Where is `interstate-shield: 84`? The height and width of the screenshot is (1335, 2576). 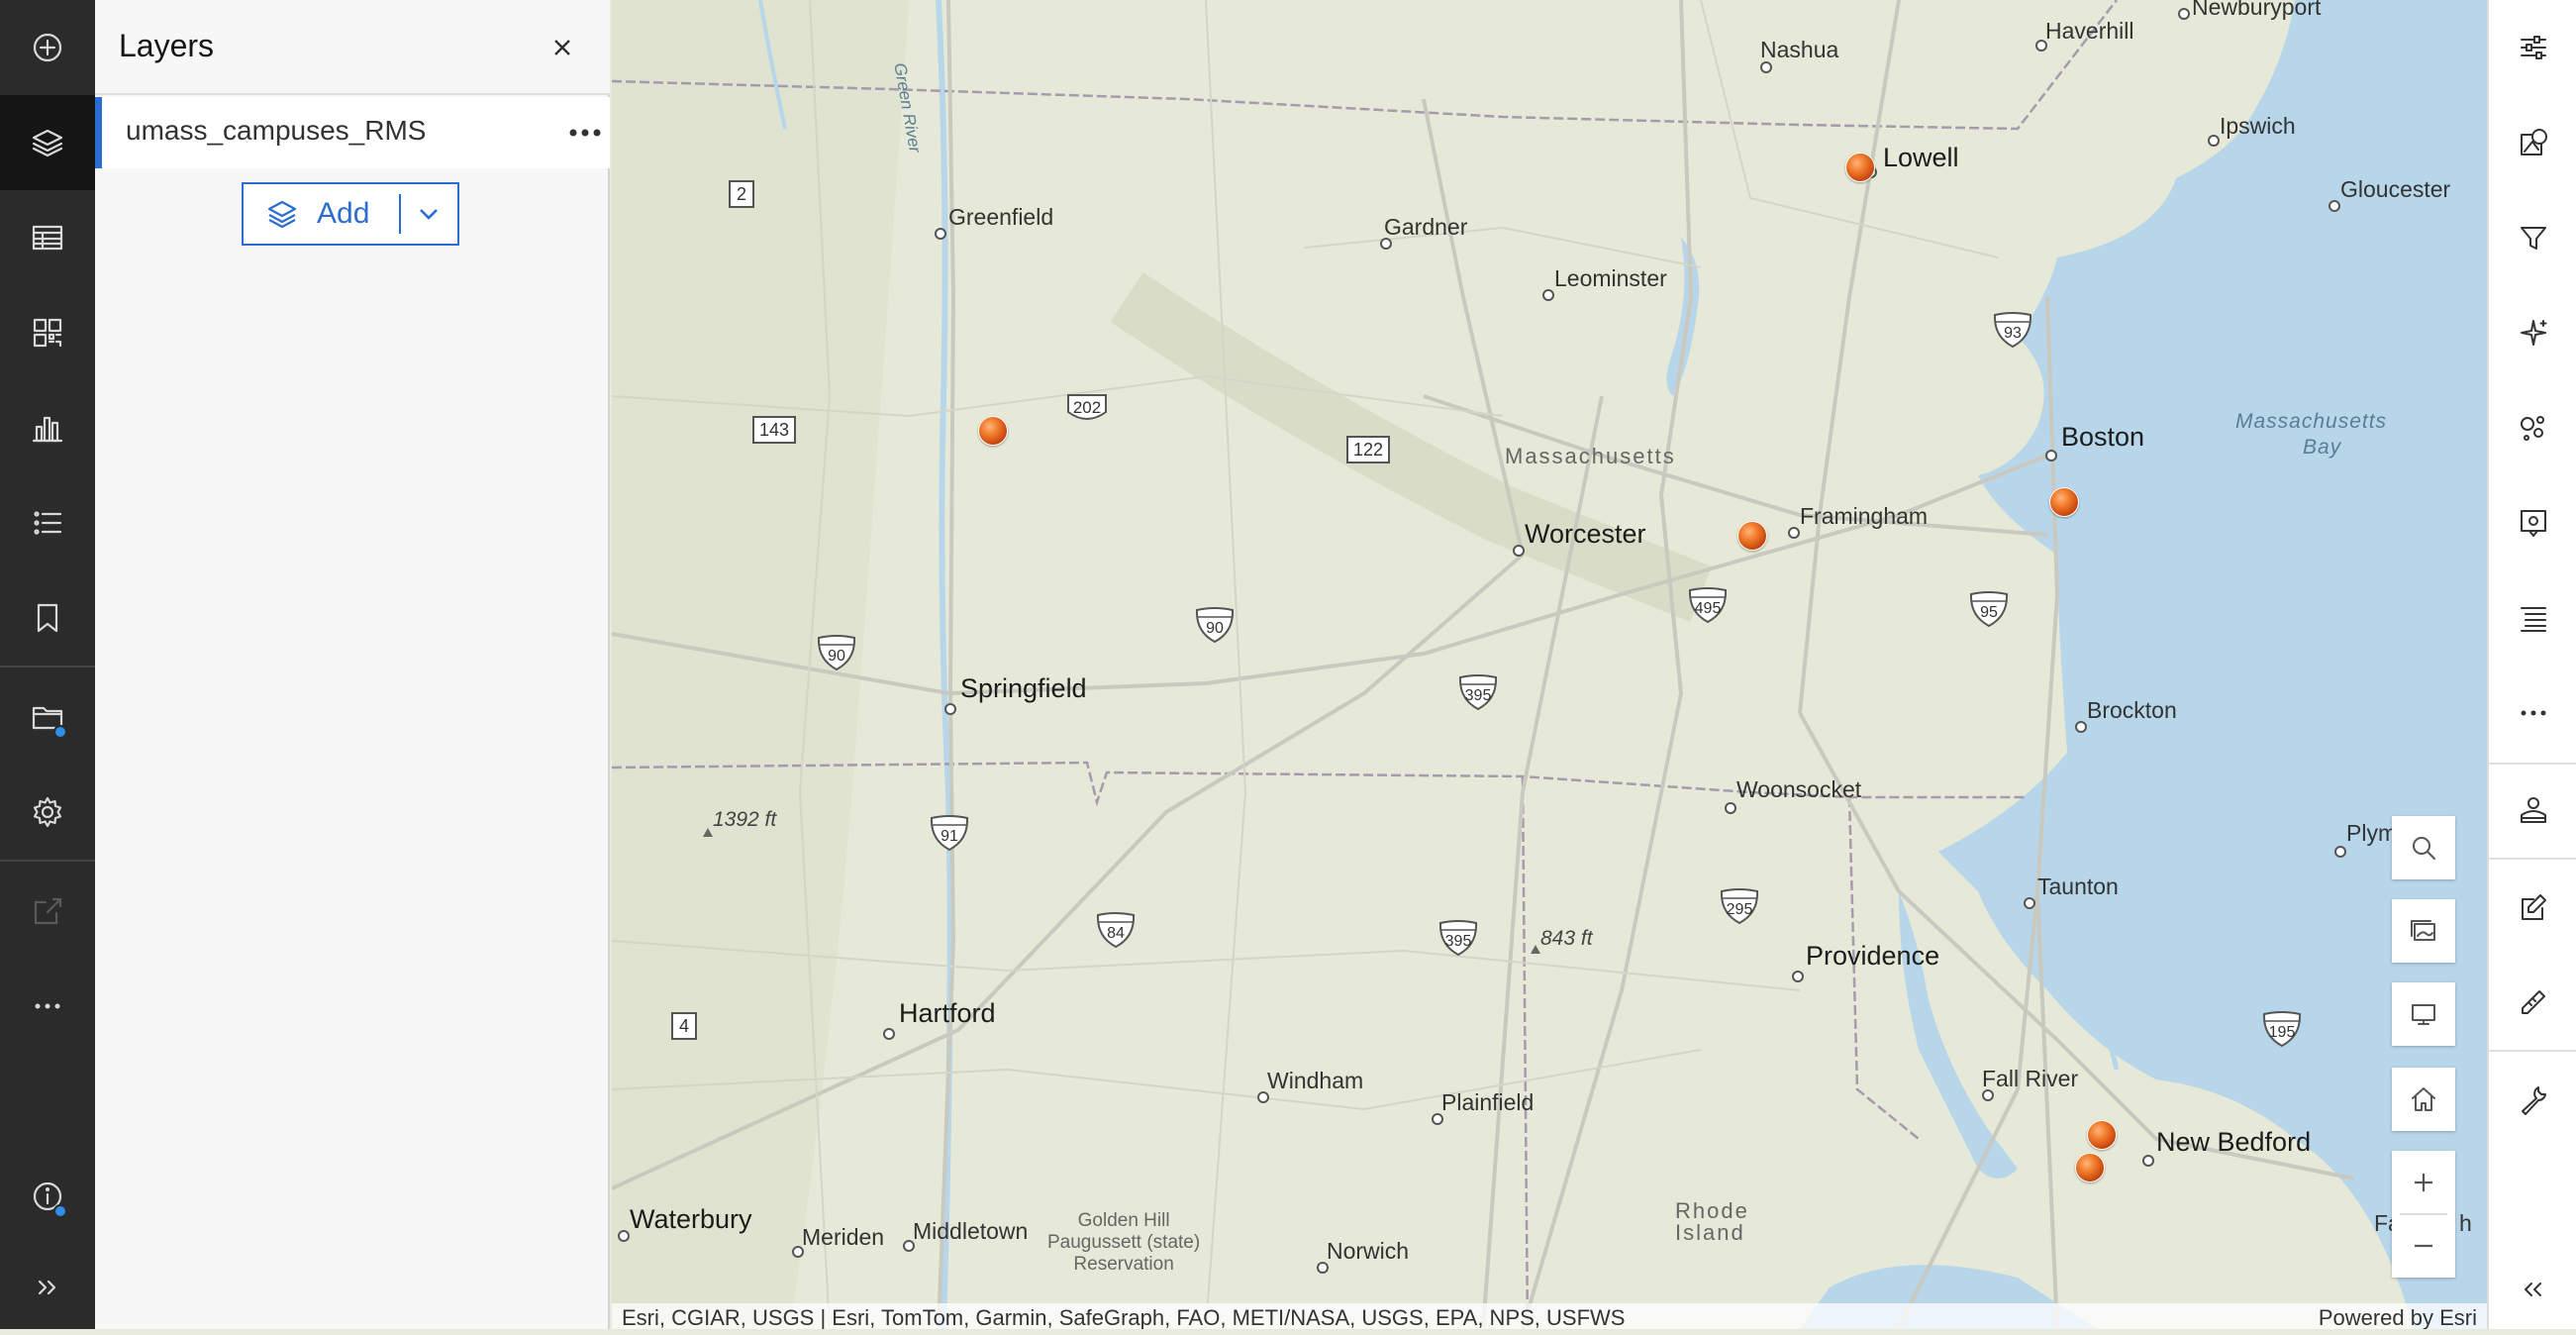
interstate-shield: 84 is located at coordinates (1116, 930).